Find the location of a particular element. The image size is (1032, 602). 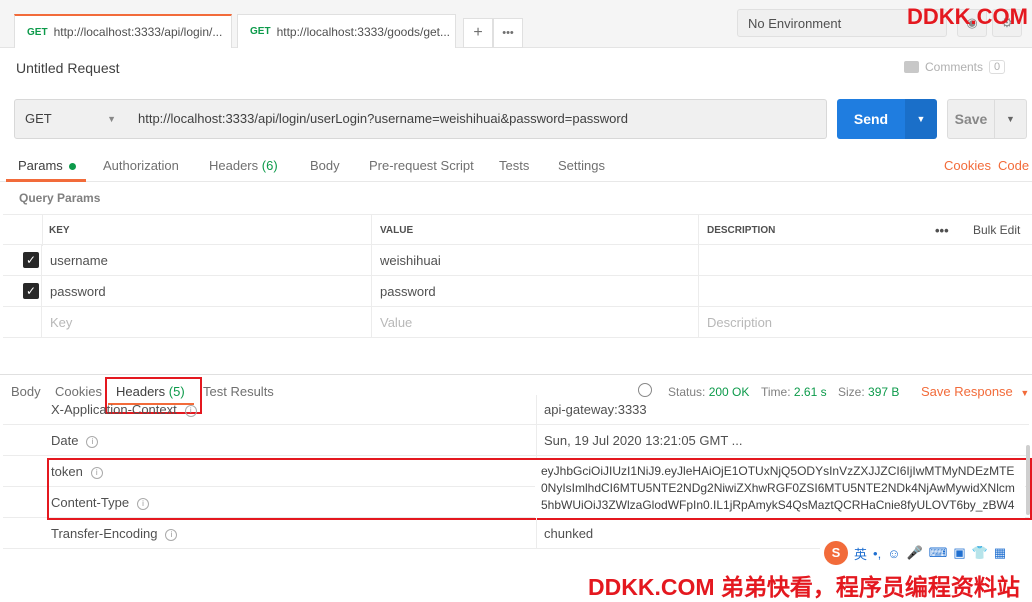

comments-button: Comments 0 is located at coordinates (955, 67).